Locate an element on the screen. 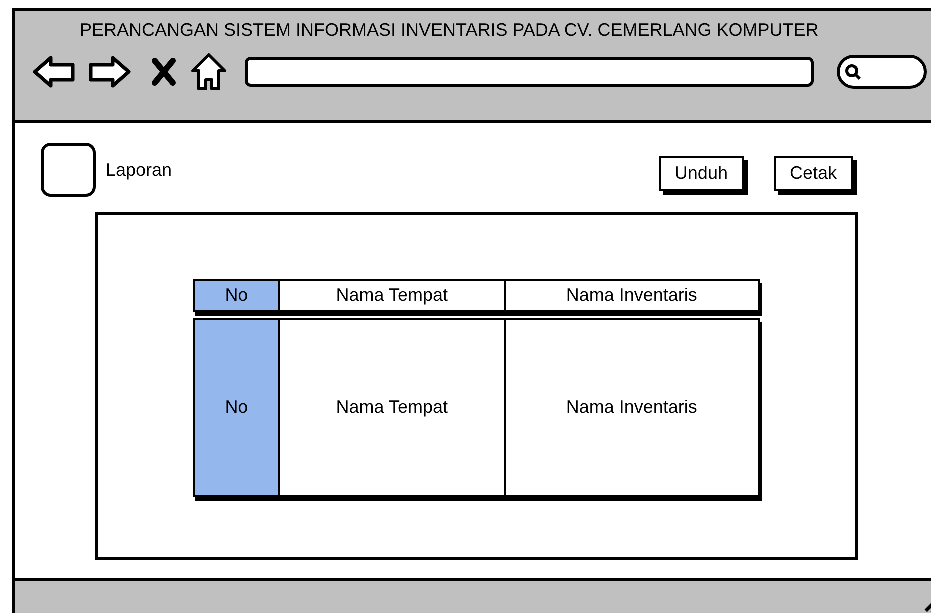 The height and width of the screenshot is (613, 931). checkbox-label: Laporan is located at coordinates (139, 170).